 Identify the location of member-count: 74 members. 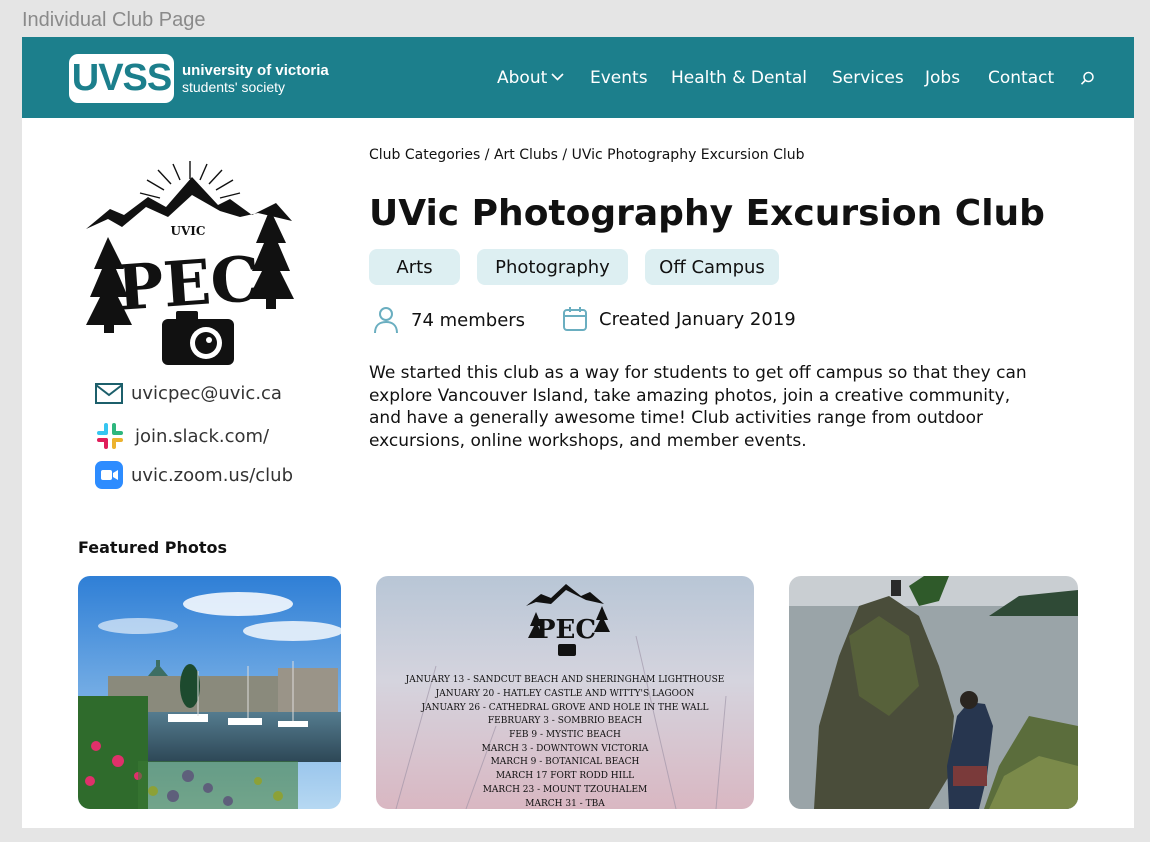
(448, 320).